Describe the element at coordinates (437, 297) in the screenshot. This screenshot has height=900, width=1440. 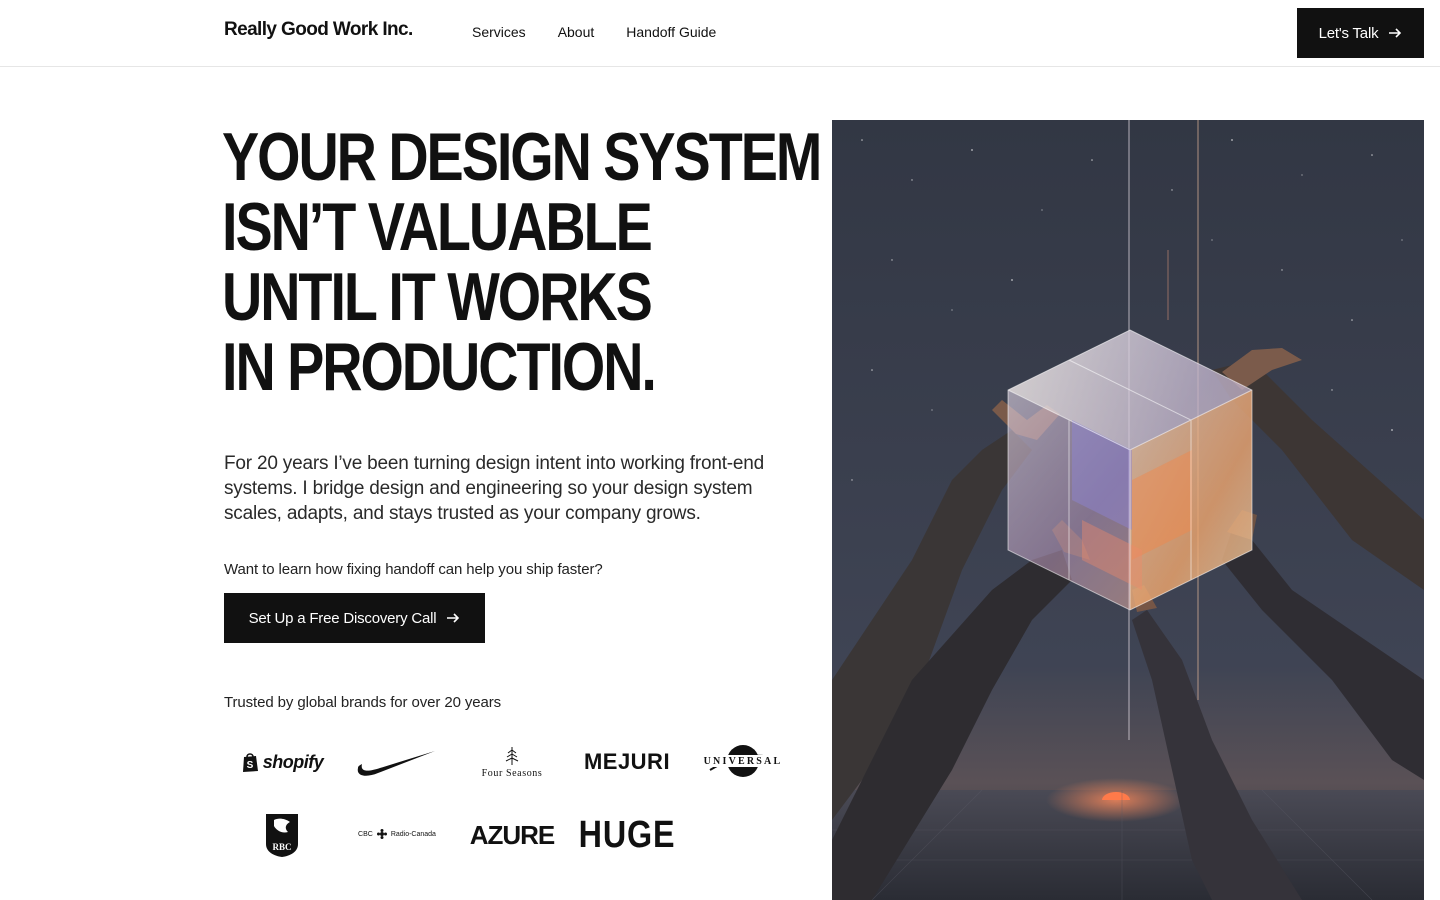
I see `headline-line-3: UNTIL IT WORKS` at that location.